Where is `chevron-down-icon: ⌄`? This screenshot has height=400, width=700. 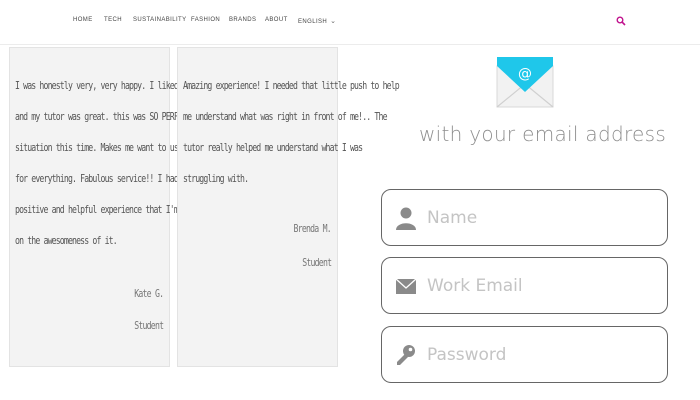 chevron-down-icon: ⌄ is located at coordinates (333, 21).